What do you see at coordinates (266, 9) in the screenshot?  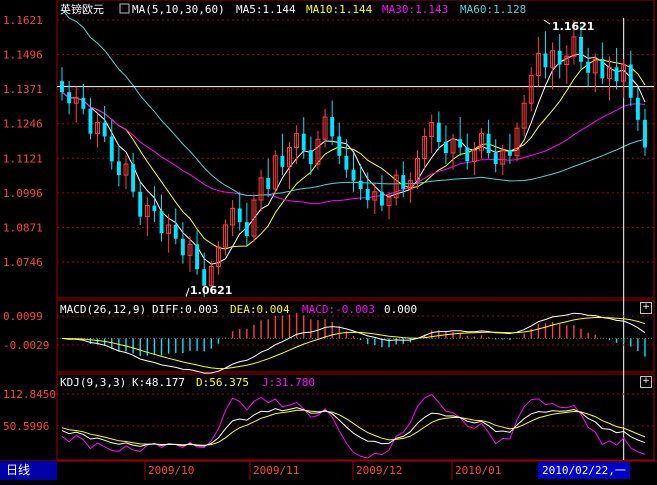 I see `ma5-readout: MA5:1.144` at bounding box center [266, 9].